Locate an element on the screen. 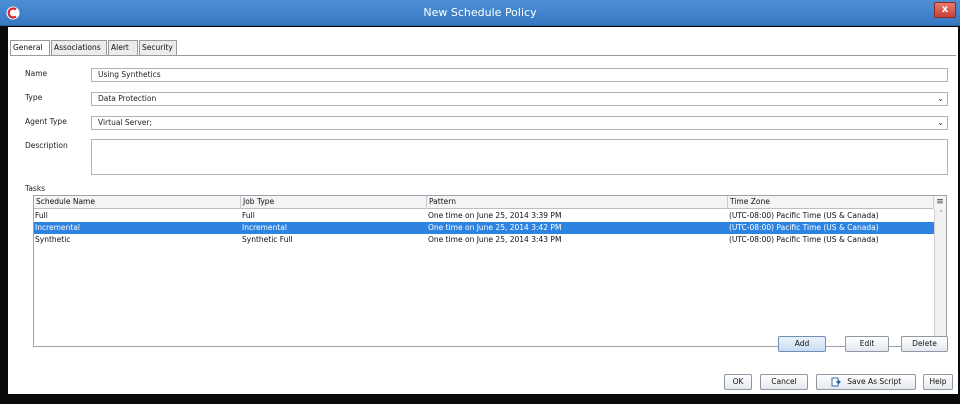  add-button: Add is located at coordinates (802, 344).